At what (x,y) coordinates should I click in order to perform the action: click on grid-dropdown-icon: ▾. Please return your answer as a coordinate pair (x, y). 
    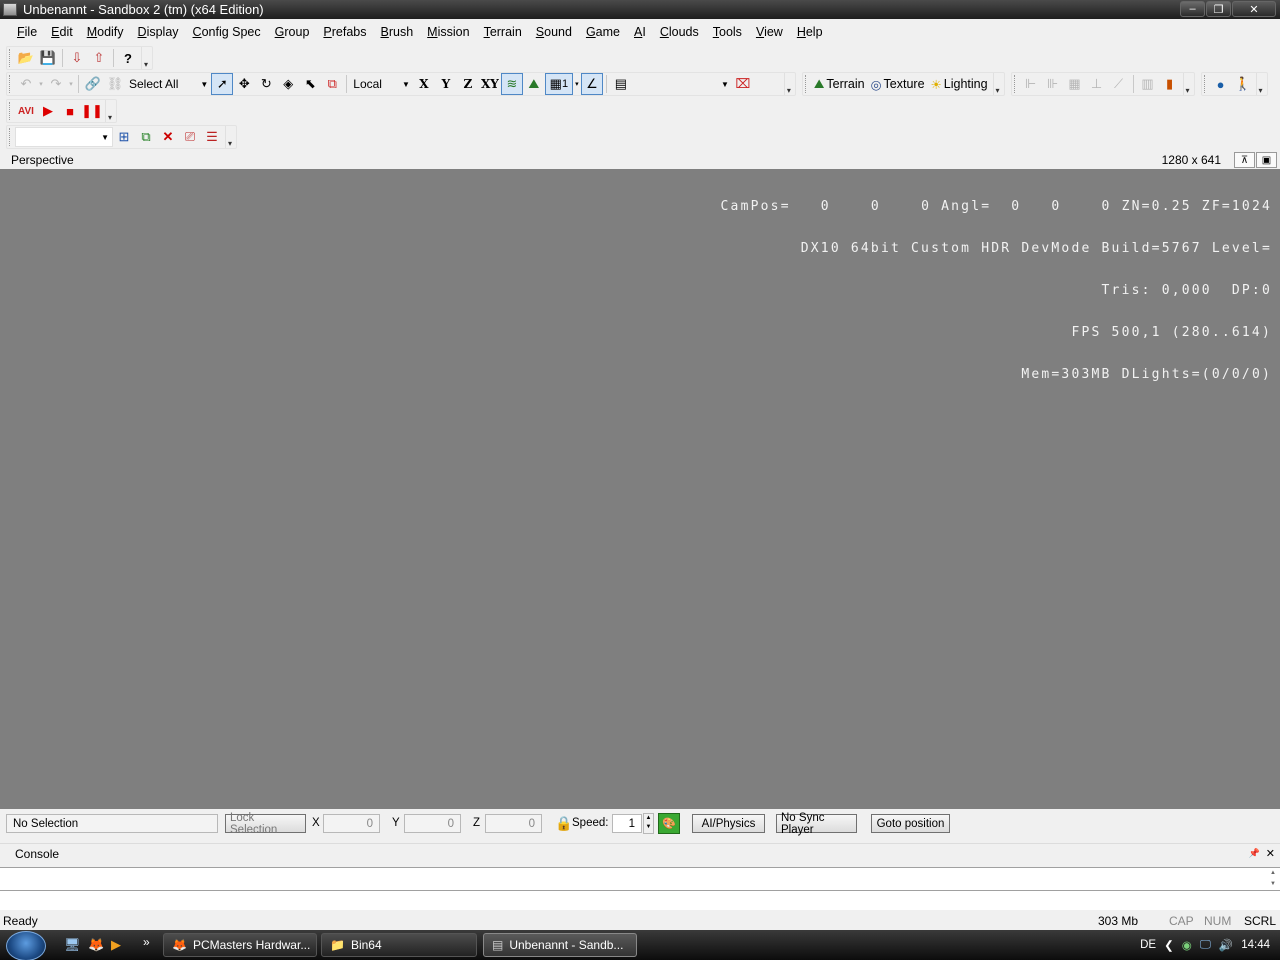
    Looking at the image, I should click on (577, 84).